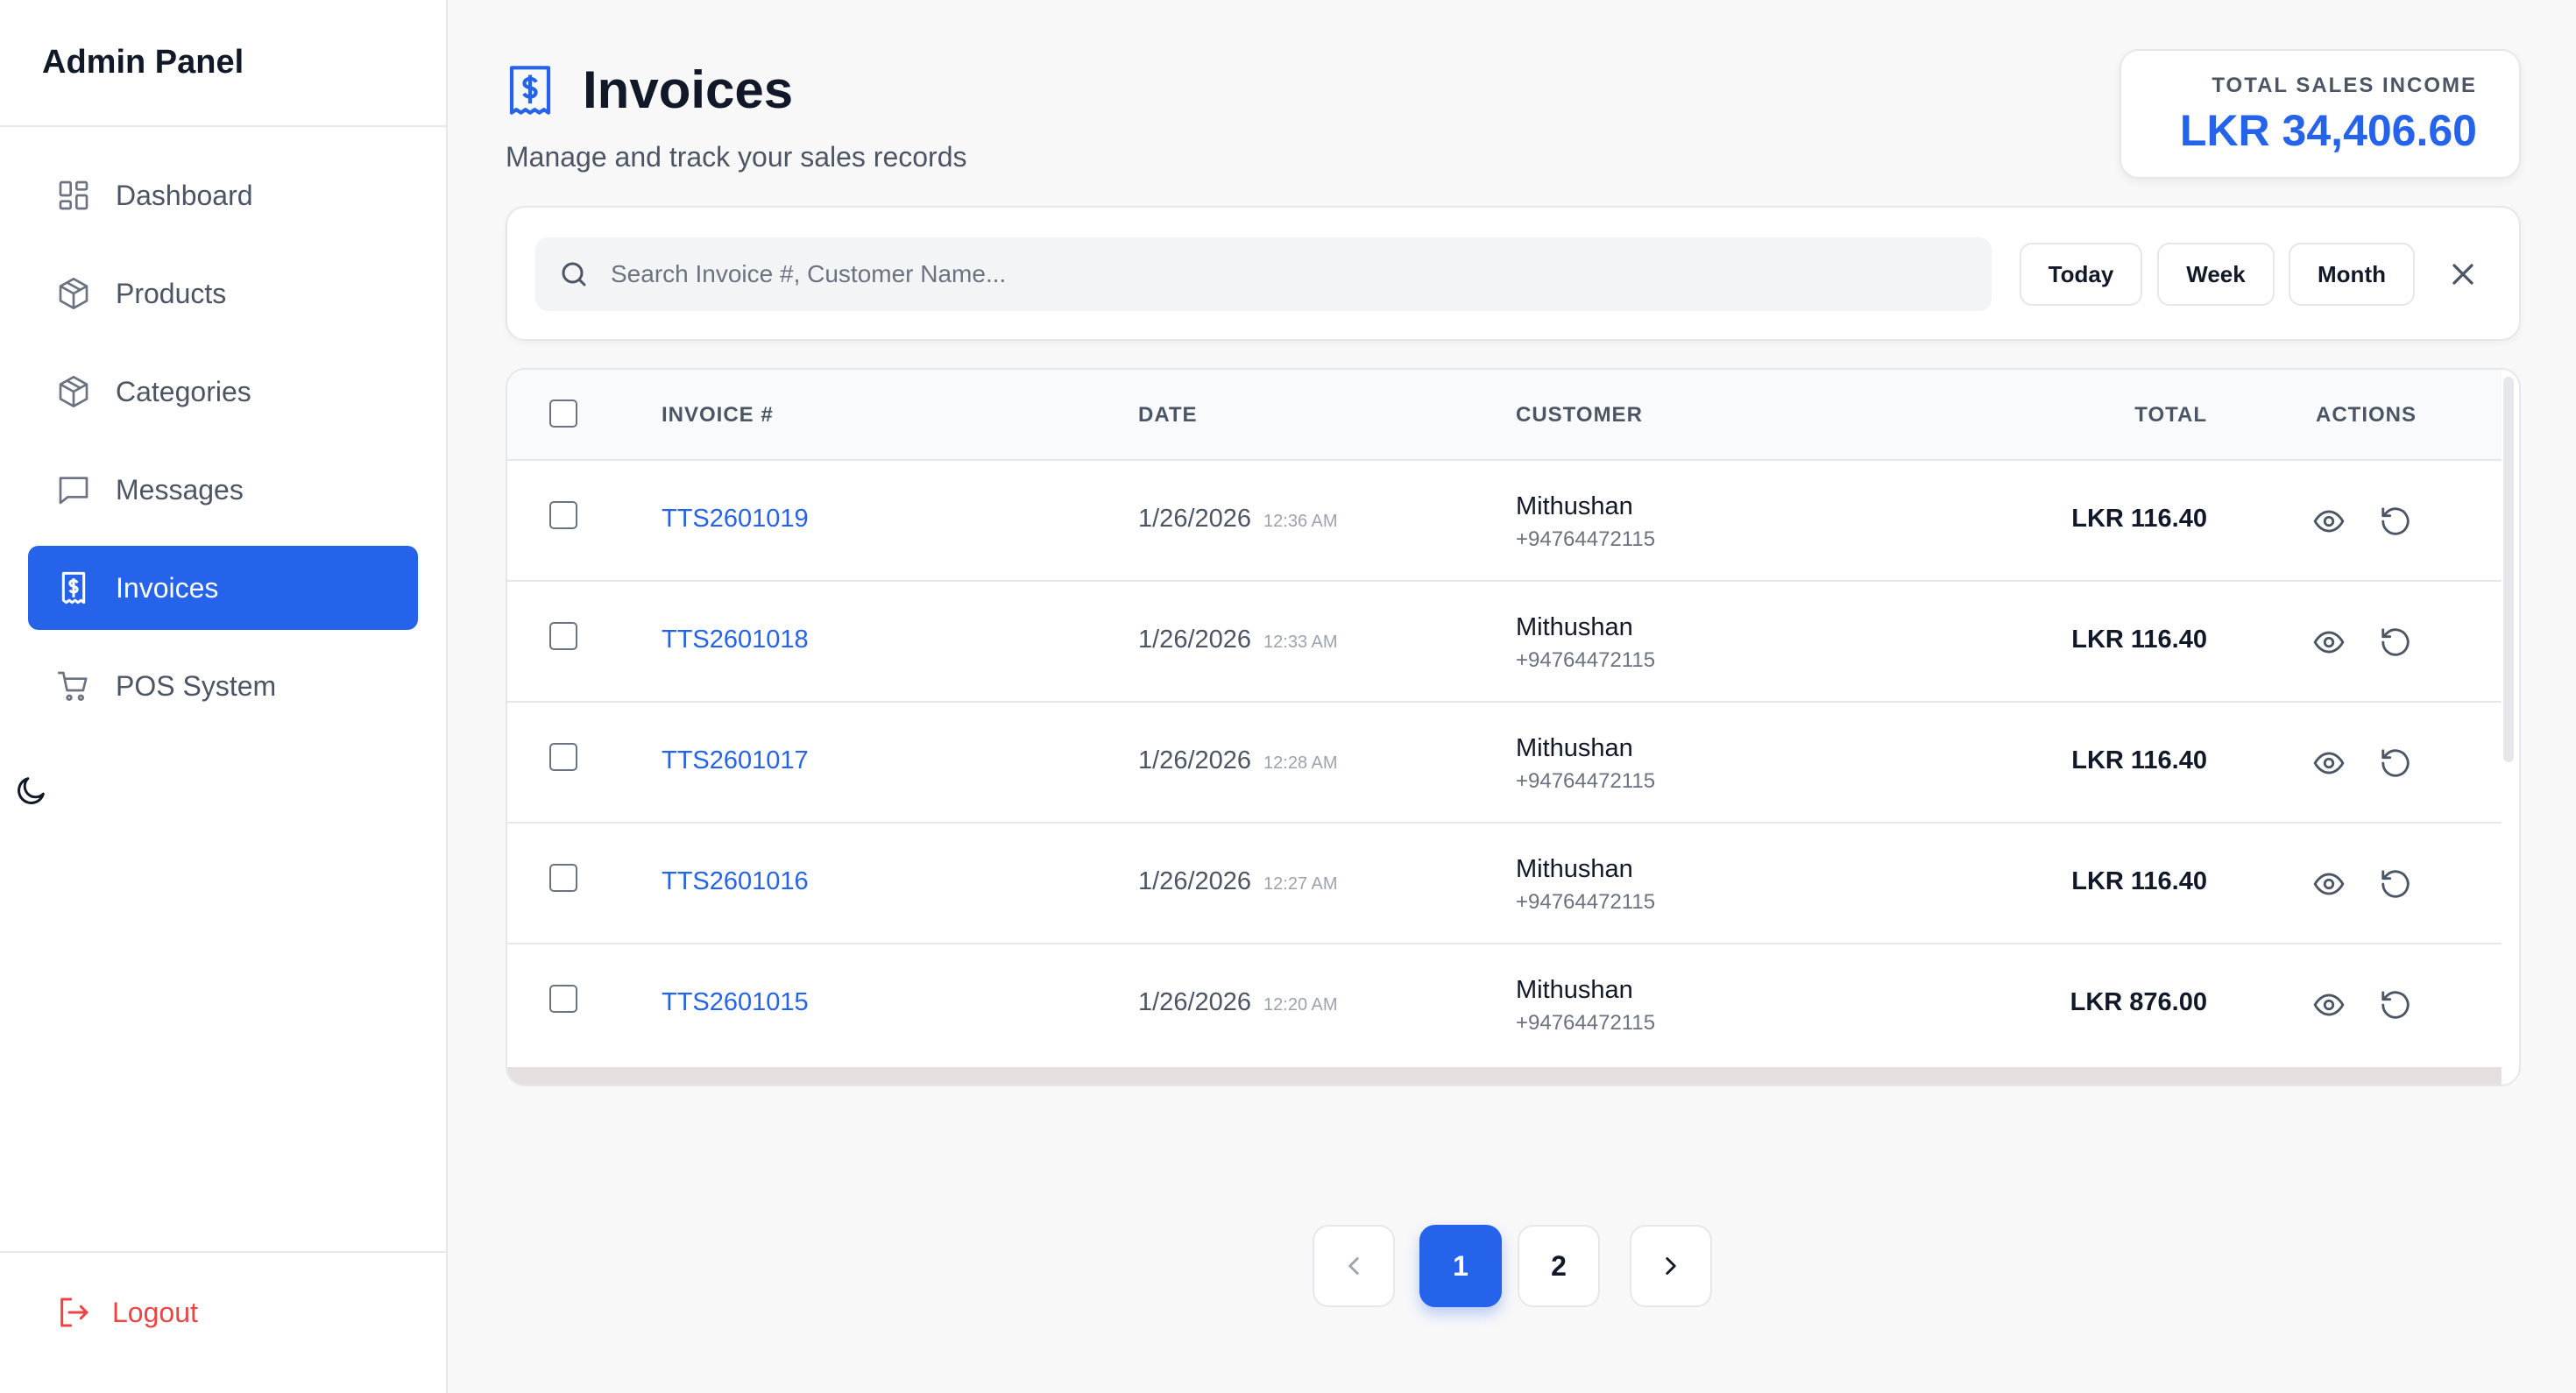  Describe the element at coordinates (1504, 416) in the screenshot. I see `table-header: INVOICE # DATE CUSTOMER TOTAL ACTIONS` at that location.